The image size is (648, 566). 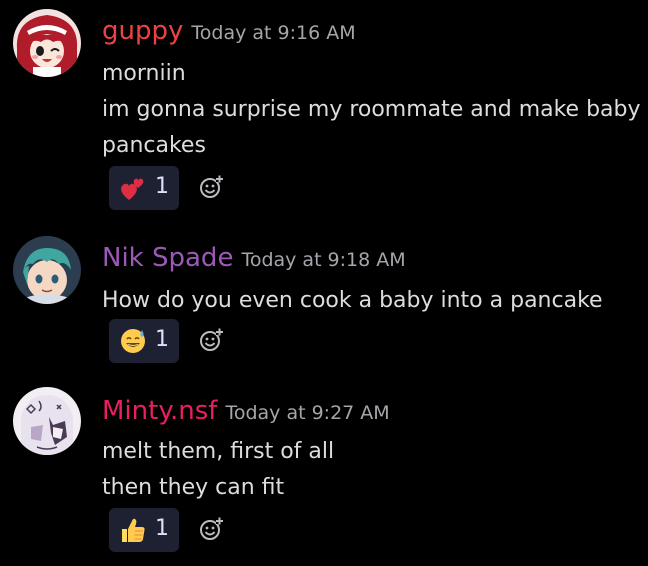 I want to click on message-header: guppy Today at 9:16 AM, so click(x=229, y=31).